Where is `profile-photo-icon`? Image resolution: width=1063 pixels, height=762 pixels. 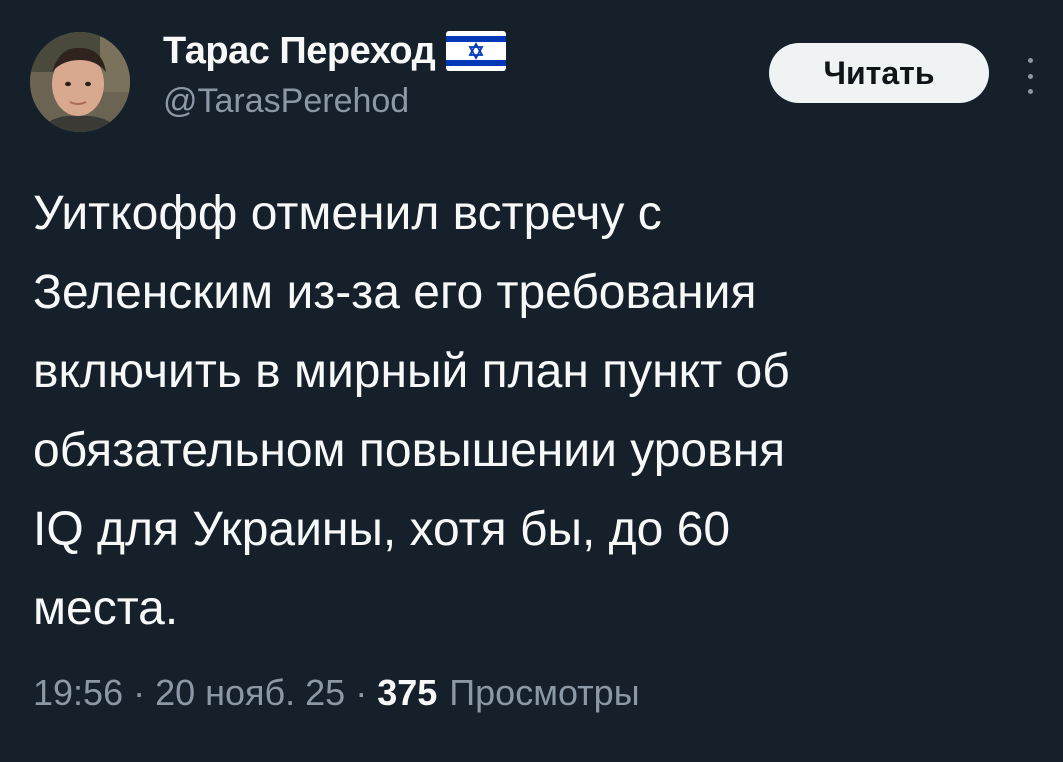 profile-photo-icon is located at coordinates (80, 82).